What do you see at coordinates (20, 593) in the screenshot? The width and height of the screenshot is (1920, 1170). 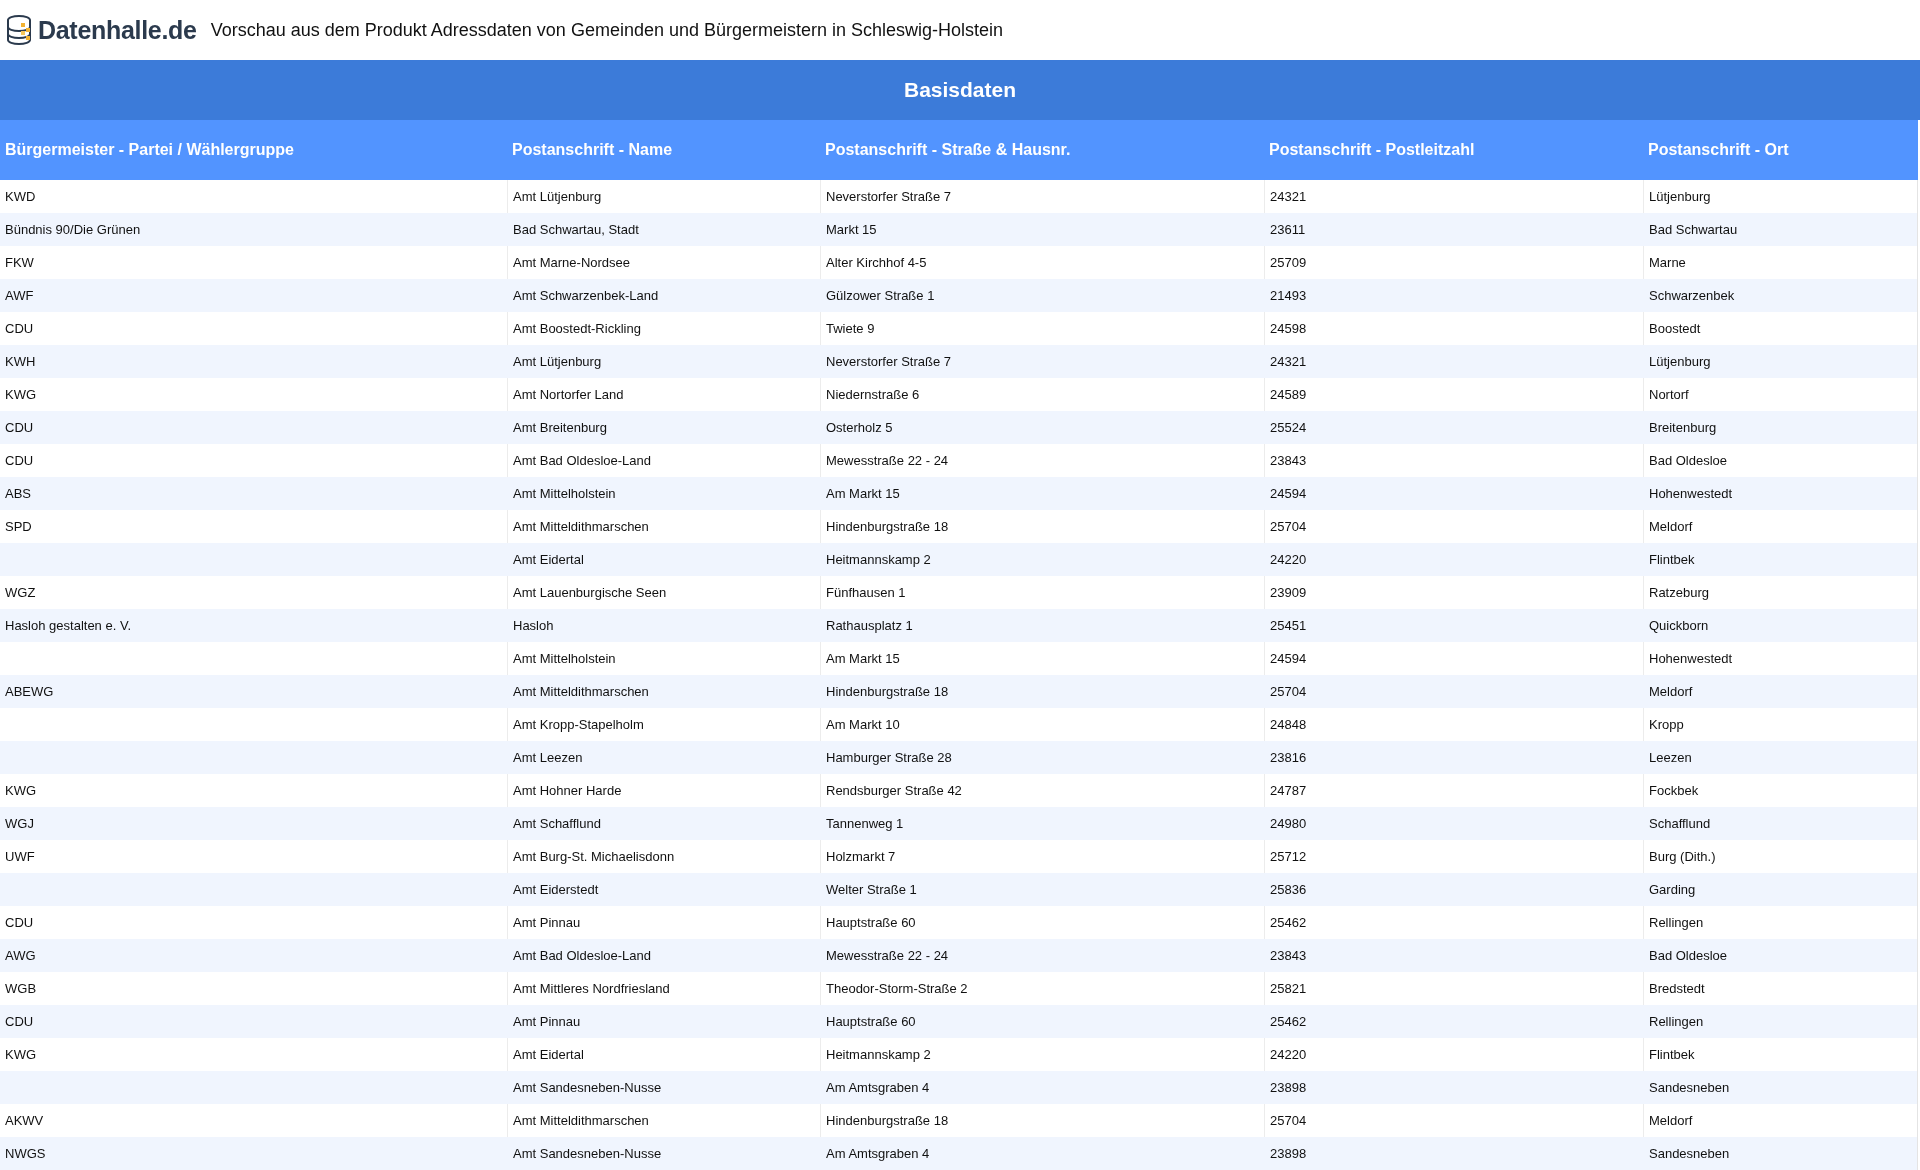 I see `table-cell-text: WGZ` at bounding box center [20, 593].